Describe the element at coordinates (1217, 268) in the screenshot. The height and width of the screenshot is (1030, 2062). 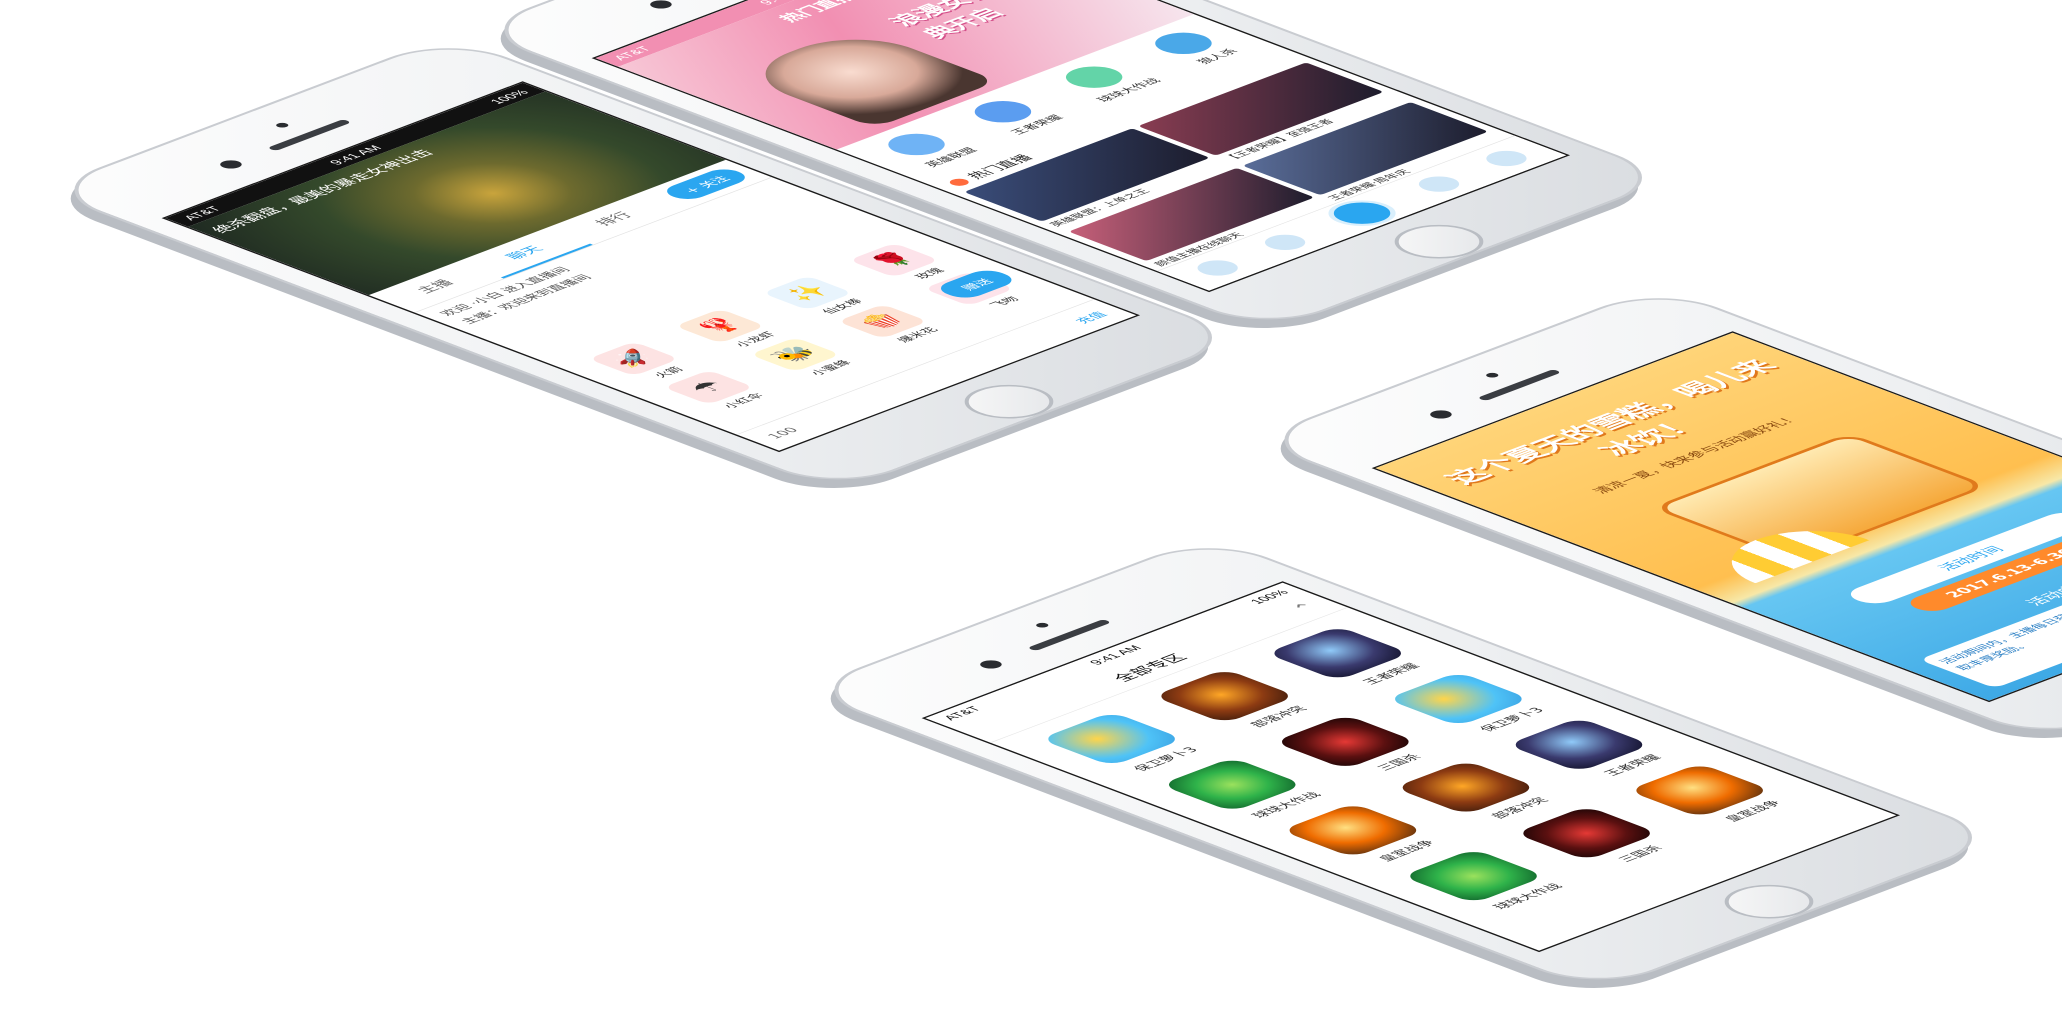
I see `home-tab-icon` at that location.